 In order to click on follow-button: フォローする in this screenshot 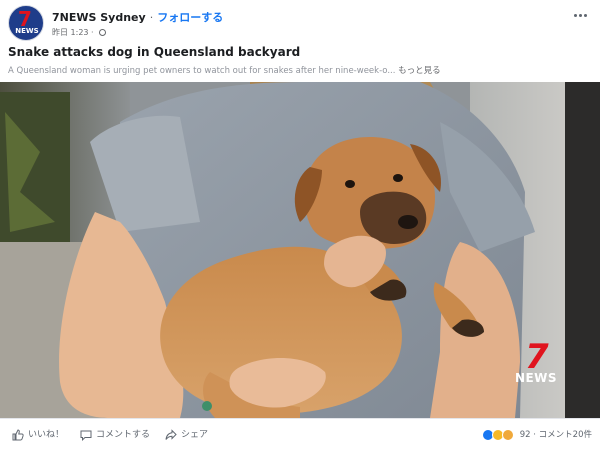, I will do `click(190, 17)`.